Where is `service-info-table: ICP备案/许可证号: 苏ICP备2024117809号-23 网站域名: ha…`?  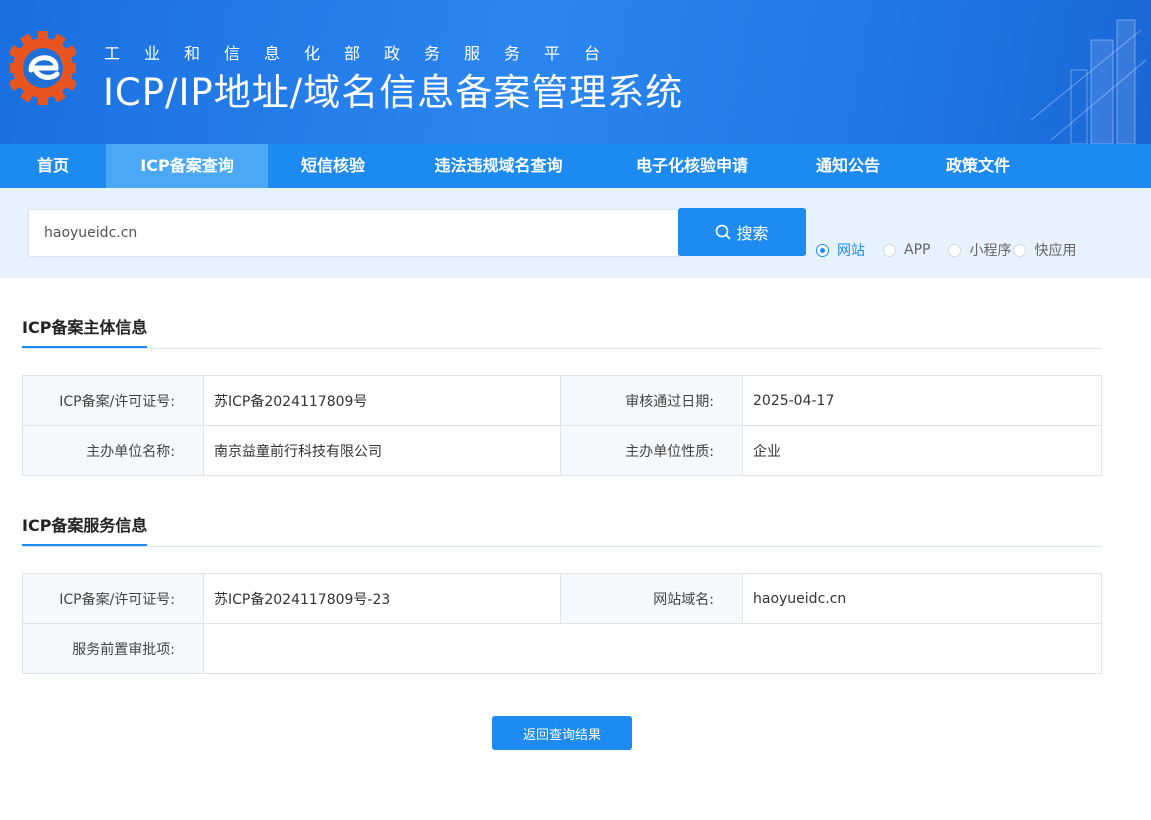 service-info-table: ICP备案/许可证号: 苏ICP备2024117809号-23 网站域名: ha… is located at coordinates (562, 623).